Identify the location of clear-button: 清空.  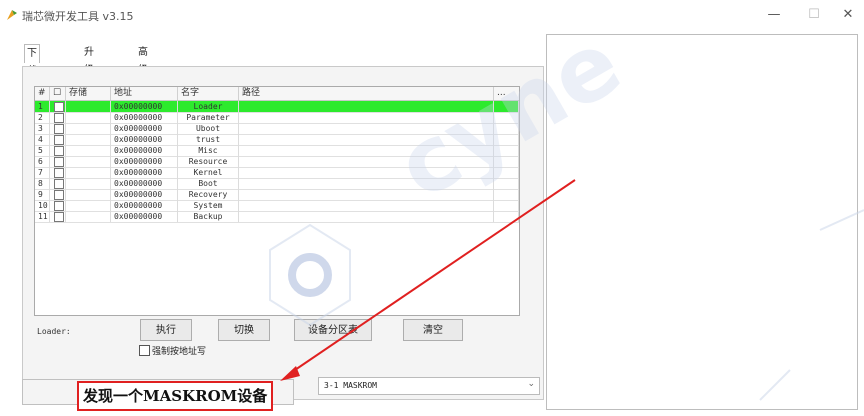
(433, 330).